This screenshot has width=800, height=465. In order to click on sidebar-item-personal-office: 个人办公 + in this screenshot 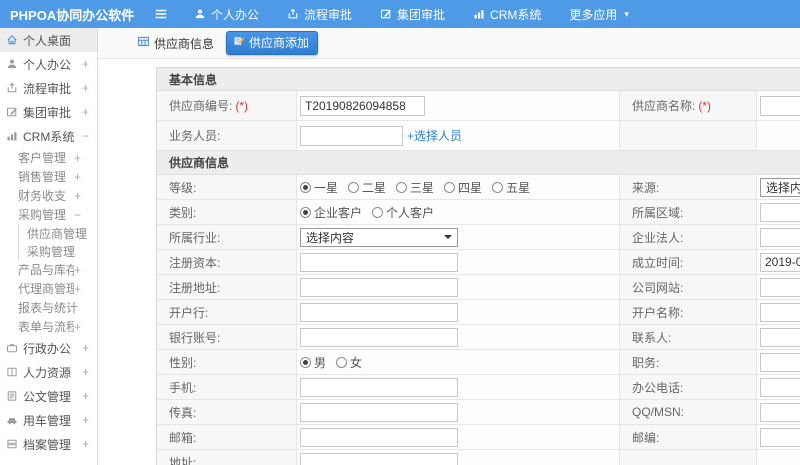, I will do `click(48, 64)`.